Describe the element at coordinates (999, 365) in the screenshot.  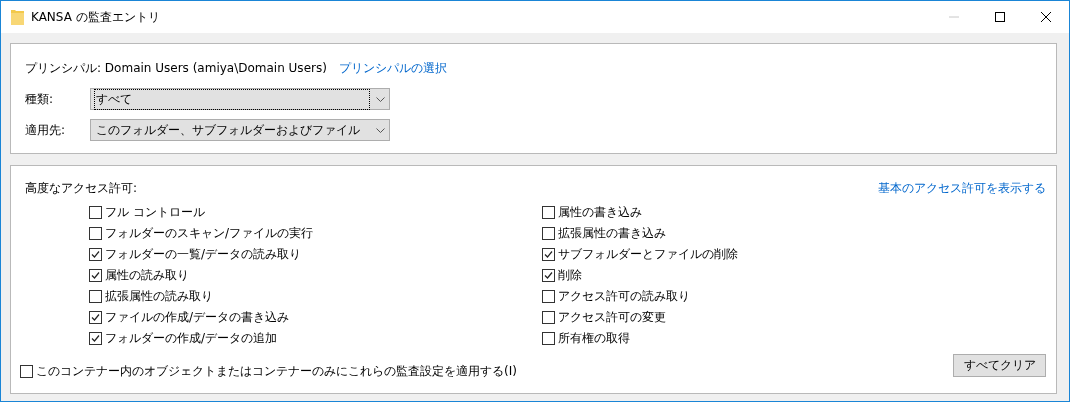
I see `clear-all-button: すべてクリア` at that location.